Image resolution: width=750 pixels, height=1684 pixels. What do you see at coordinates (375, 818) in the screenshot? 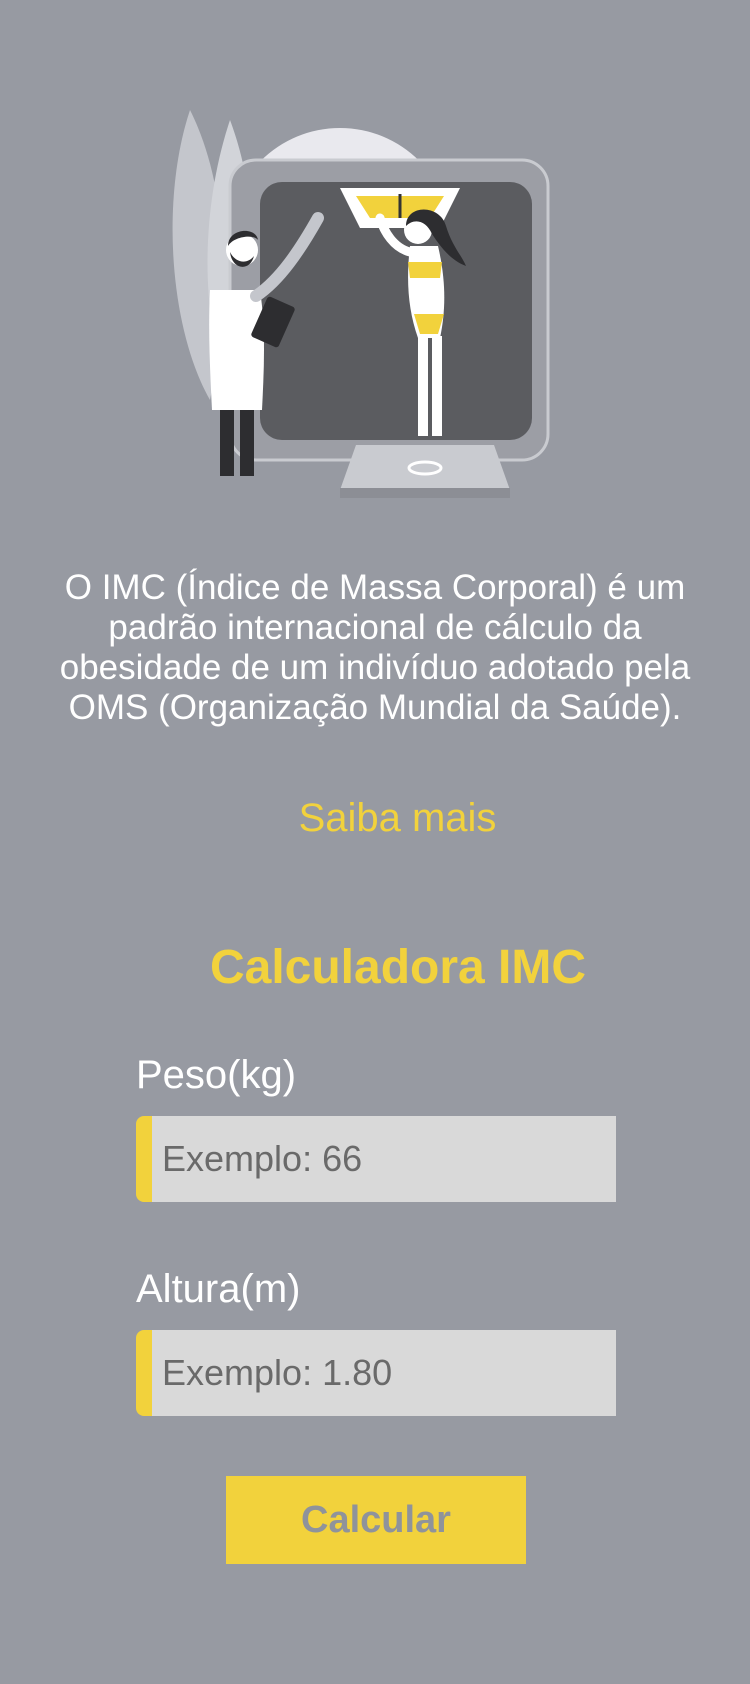
I see `learn-more-link: Saiba mais` at bounding box center [375, 818].